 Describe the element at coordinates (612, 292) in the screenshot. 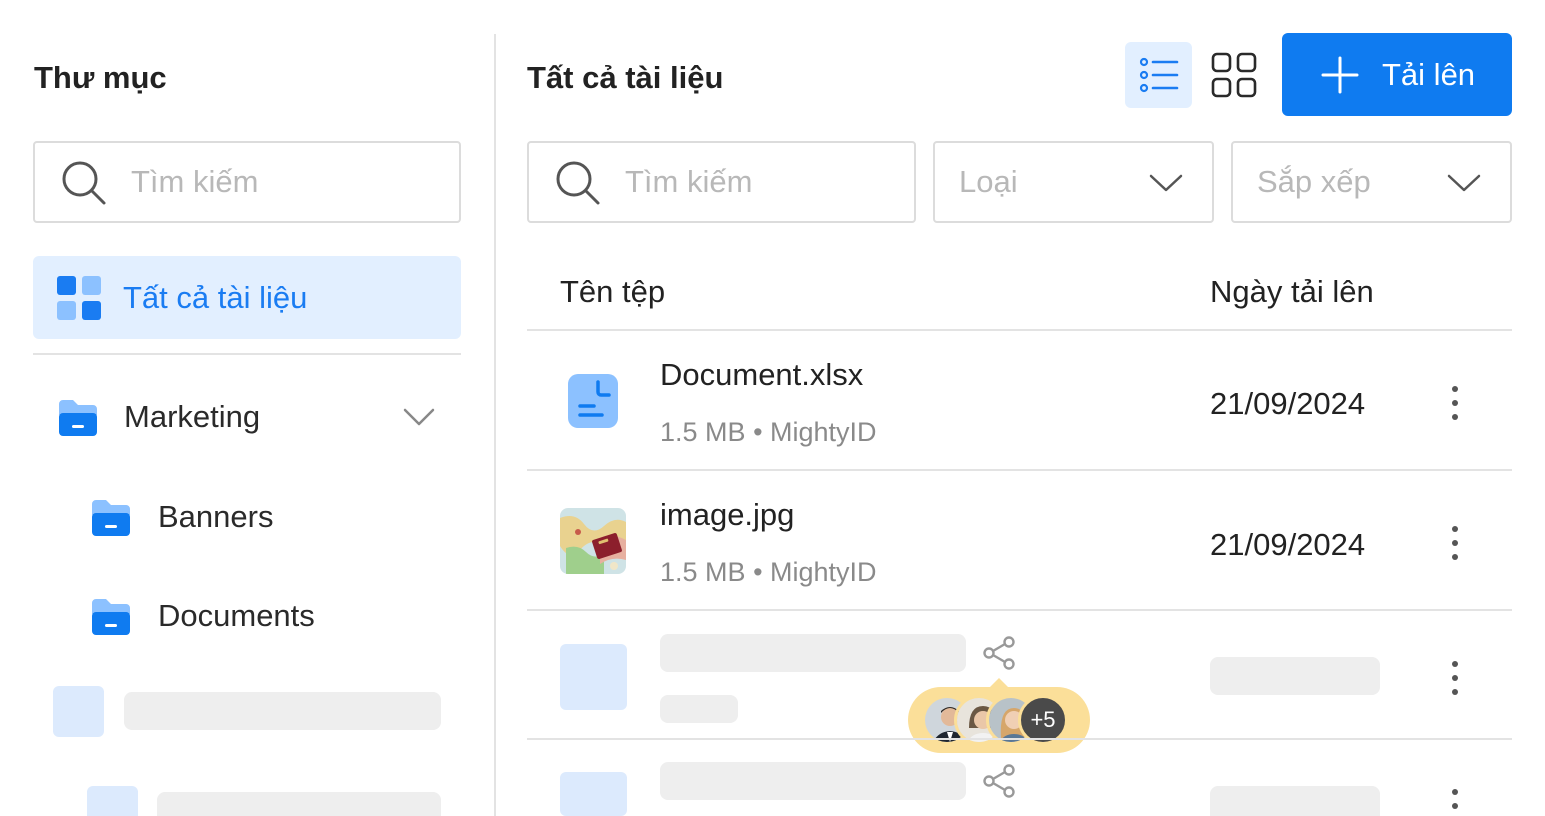

I see `column-header-file-name: Tên tệp` at that location.